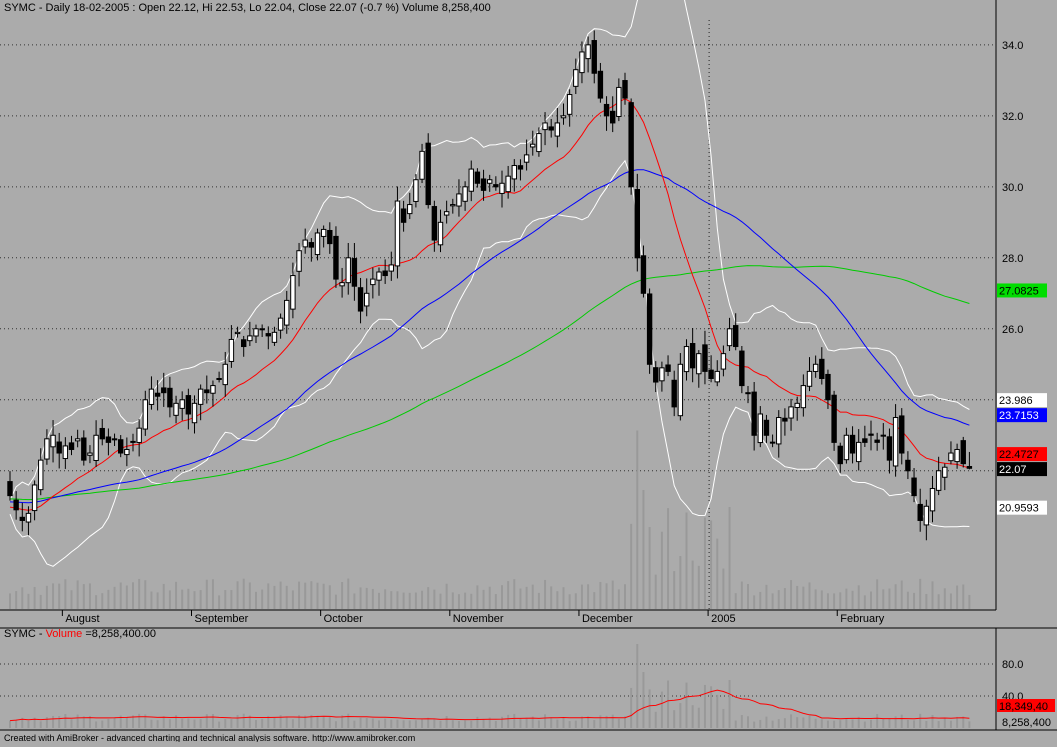 This screenshot has height=747, width=1057. I want to click on price-badge-label: 23.7153, so click(1019, 416).